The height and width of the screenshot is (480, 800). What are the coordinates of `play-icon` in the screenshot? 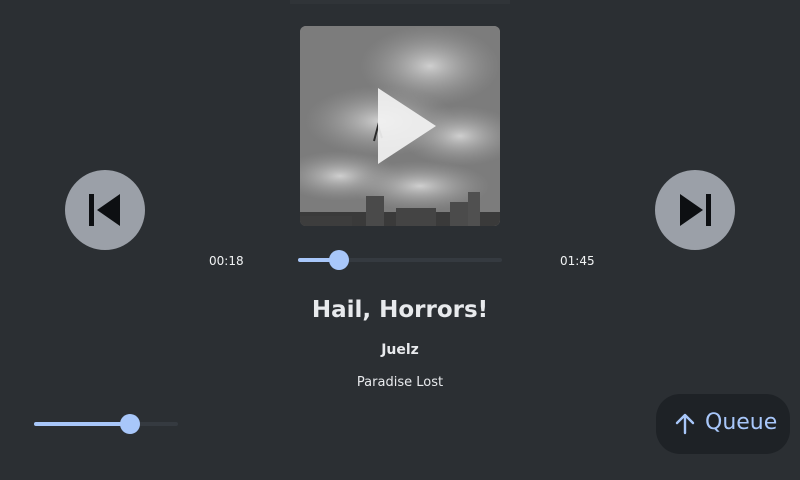 It's located at (407, 126).